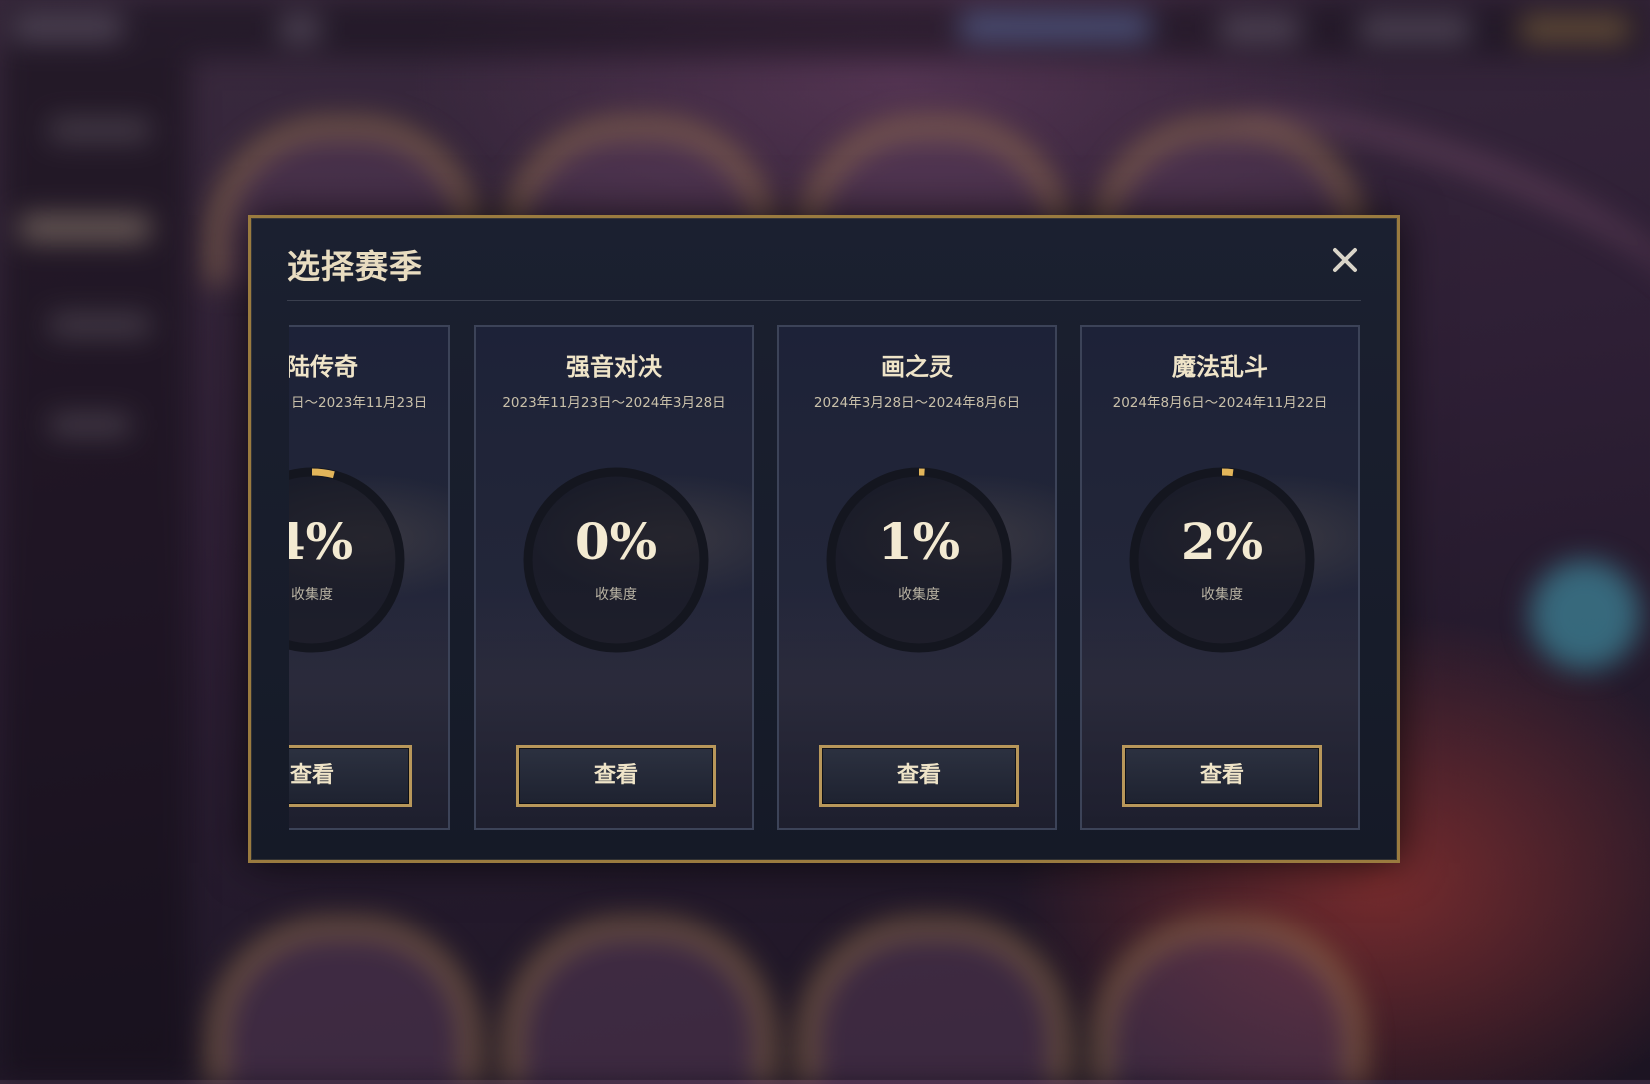  I want to click on bg-orb, so click(1585, 615).